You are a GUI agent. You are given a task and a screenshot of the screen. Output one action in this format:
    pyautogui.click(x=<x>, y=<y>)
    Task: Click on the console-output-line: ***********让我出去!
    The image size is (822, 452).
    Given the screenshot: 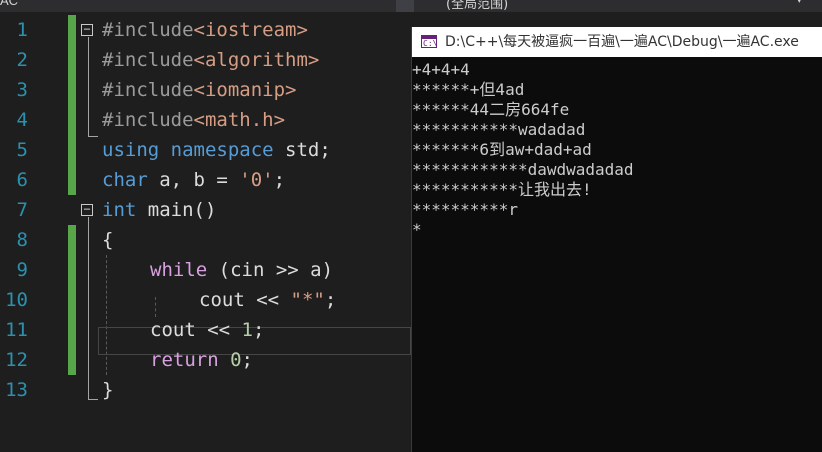 What is the action you would take?
    pyautogui.click(x=502, y=189)
    